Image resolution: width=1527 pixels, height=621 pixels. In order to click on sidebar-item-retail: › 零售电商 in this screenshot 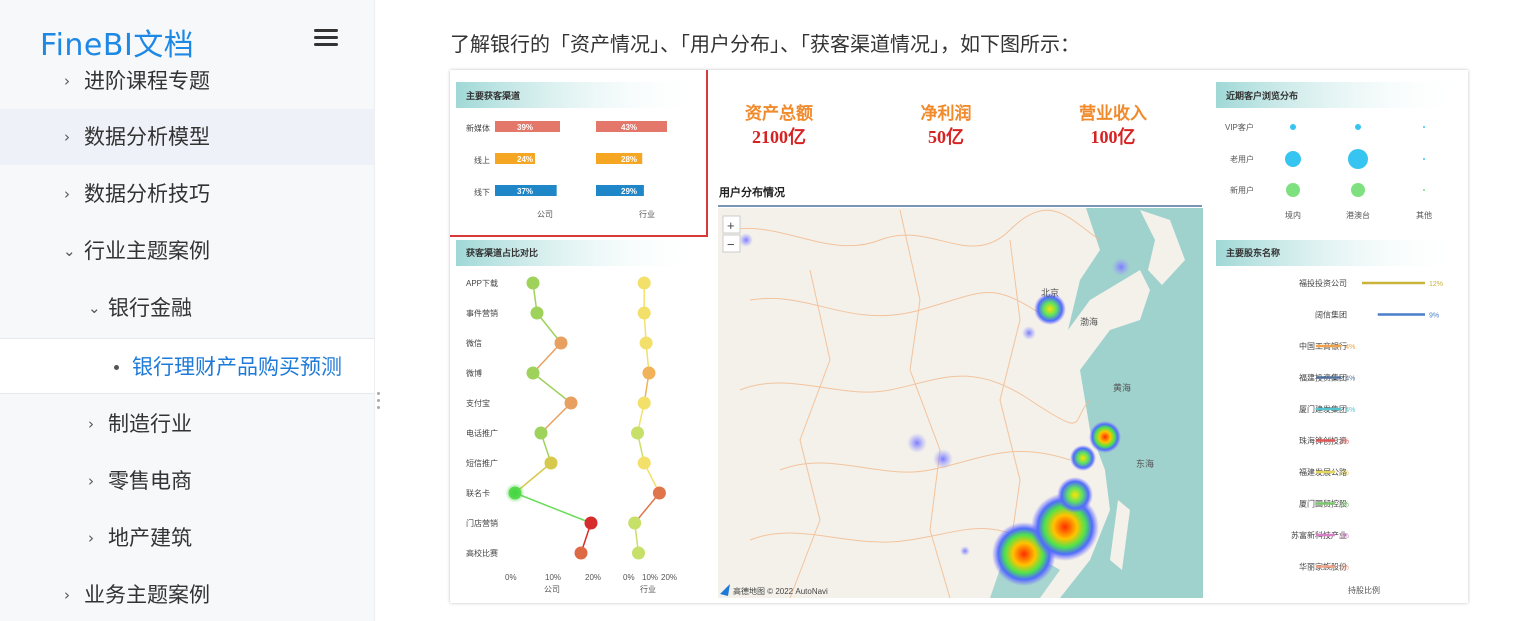, I will do `click(187, 481)`.